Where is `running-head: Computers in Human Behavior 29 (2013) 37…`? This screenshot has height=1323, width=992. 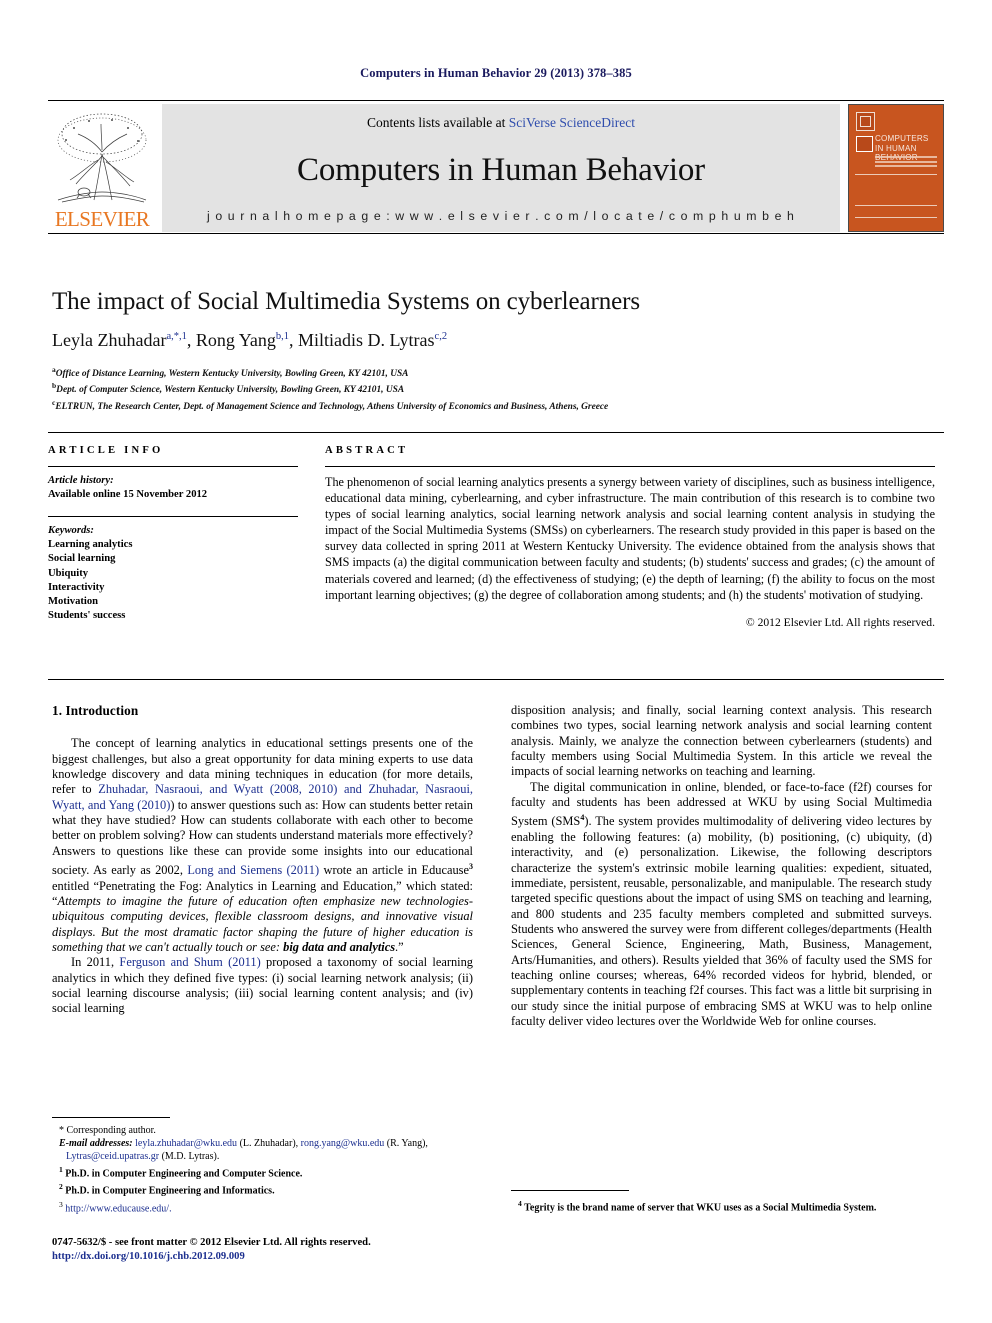 running-head: Computers in Human Behavior 29 (2013) 37… is located at coordinates (496, 73).